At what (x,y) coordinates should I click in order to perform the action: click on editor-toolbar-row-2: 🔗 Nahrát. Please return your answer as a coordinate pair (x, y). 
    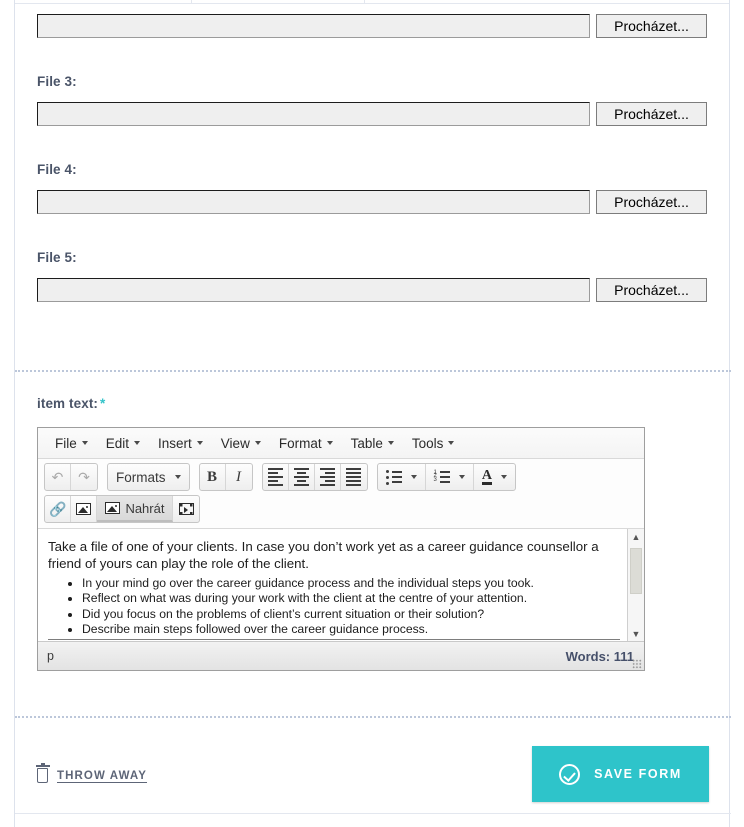
    Looking at the image, I should click on (341, 511).